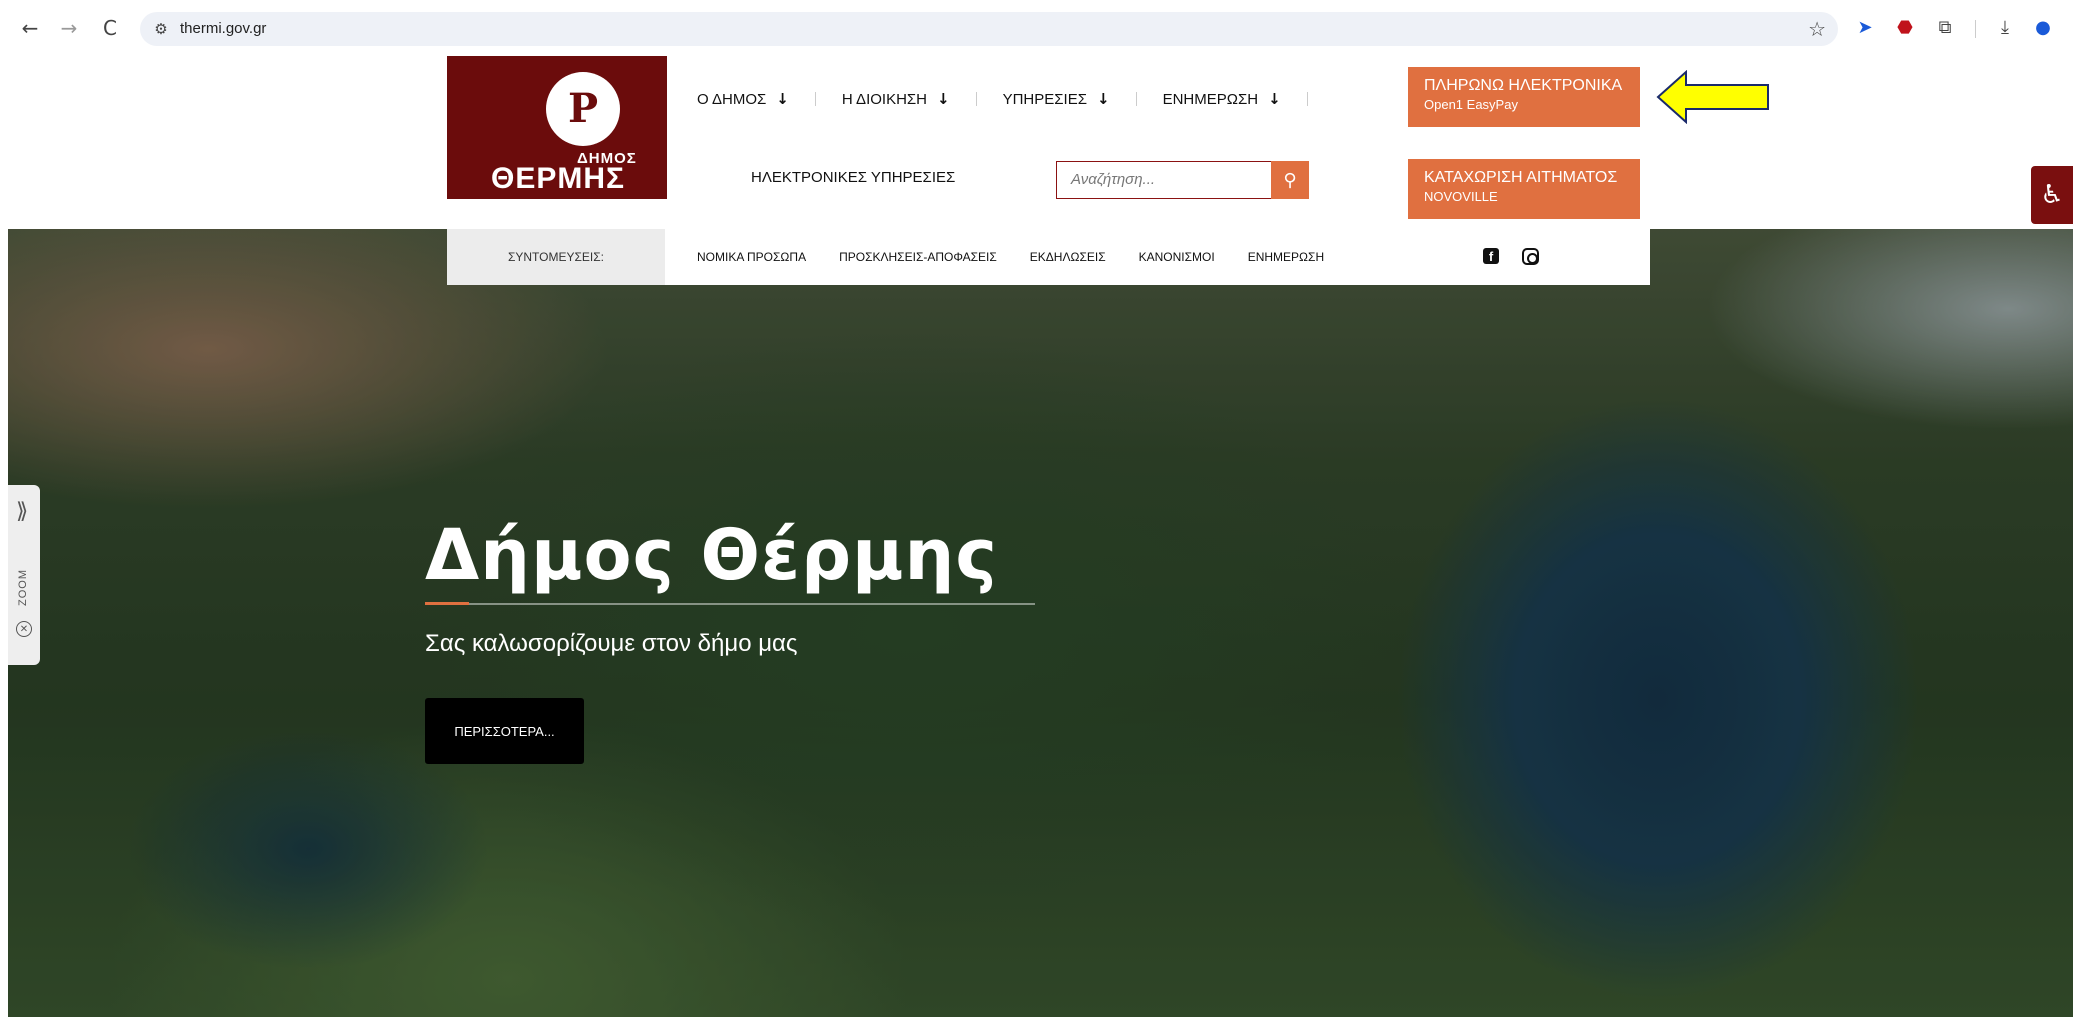 The image size is (2073, 1017). I want to click on submit-request-title: ΚΑΤΑΧΩΡΙΣΗ ΑΙΤΗΜΑΤΟΣ, so click(1521, 177).